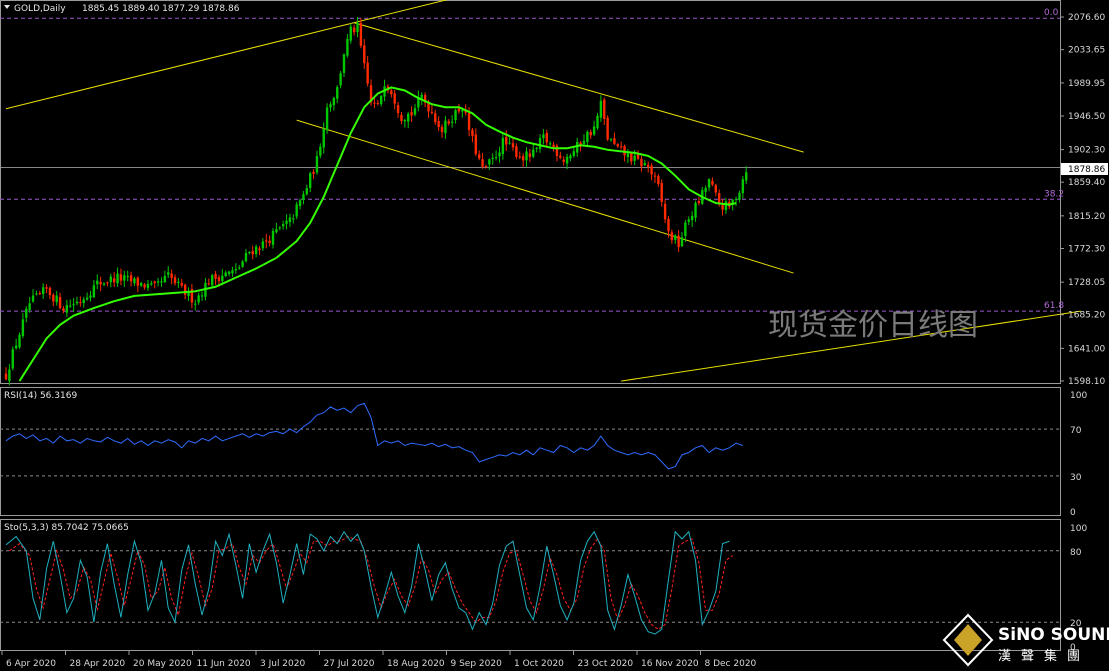 The image size is (1109, 671). What do you see at coordinates (66, 528) in the screenshot?
I see `stochastic-label: Sto(5,3,3) 85.7042 75.0665` at bounding box center [66, 528].